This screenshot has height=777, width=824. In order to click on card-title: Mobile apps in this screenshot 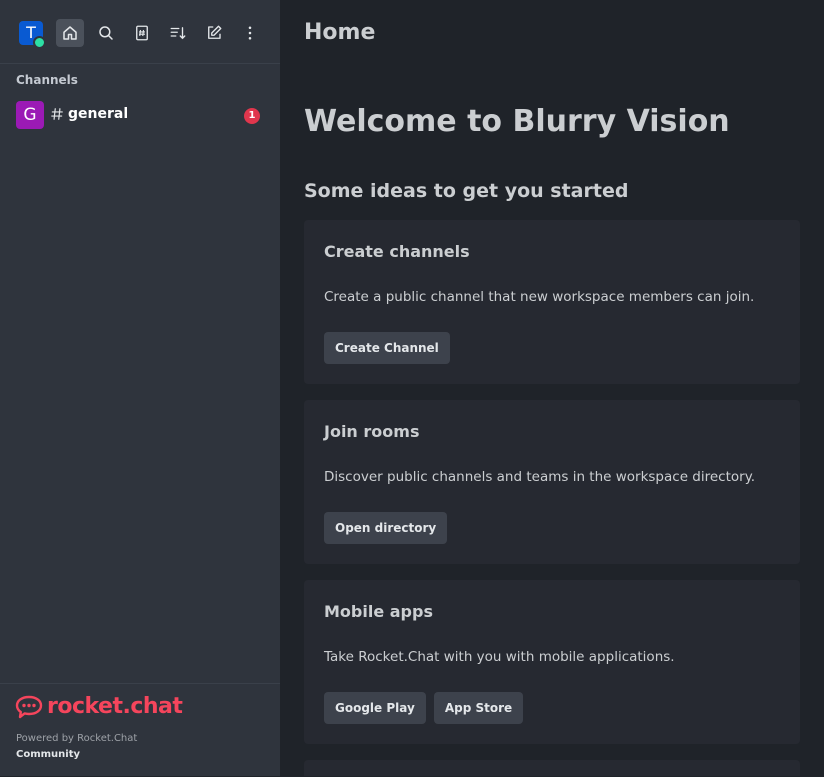, I will do `click(378, 611)`.